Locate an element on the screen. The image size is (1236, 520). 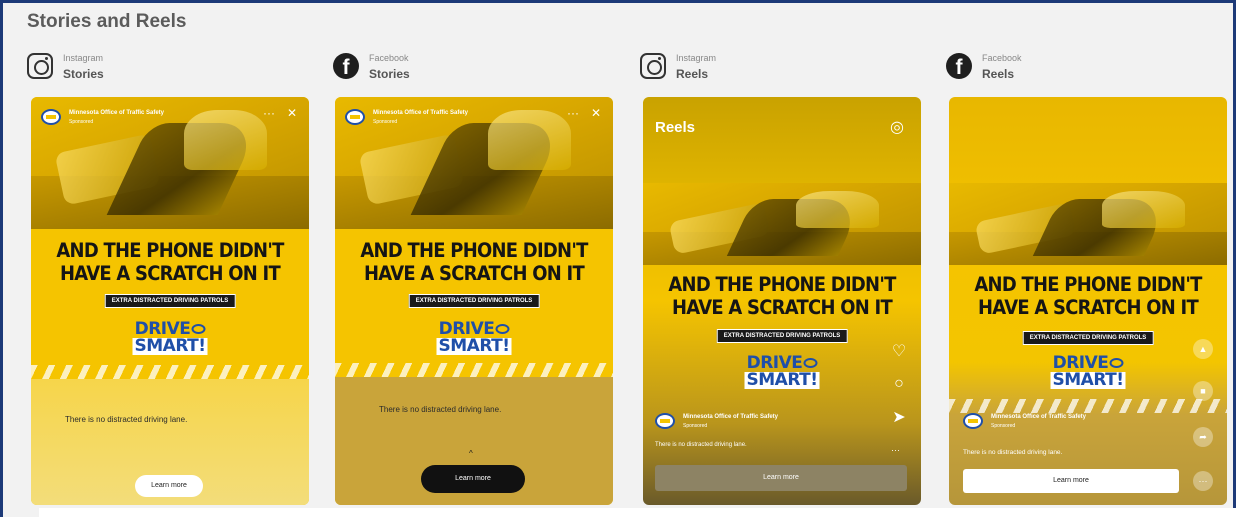
placement-header: Instagram Reels is located at coordinates (779, 73).